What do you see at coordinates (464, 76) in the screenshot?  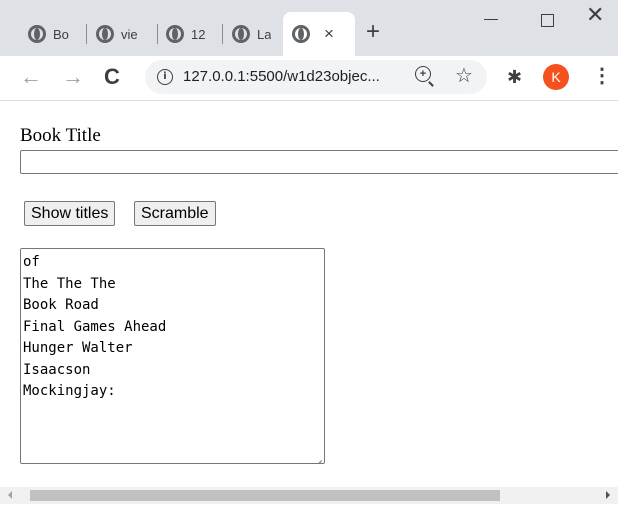 I see `star-icon: ☆` at bounding box center [464, 76].